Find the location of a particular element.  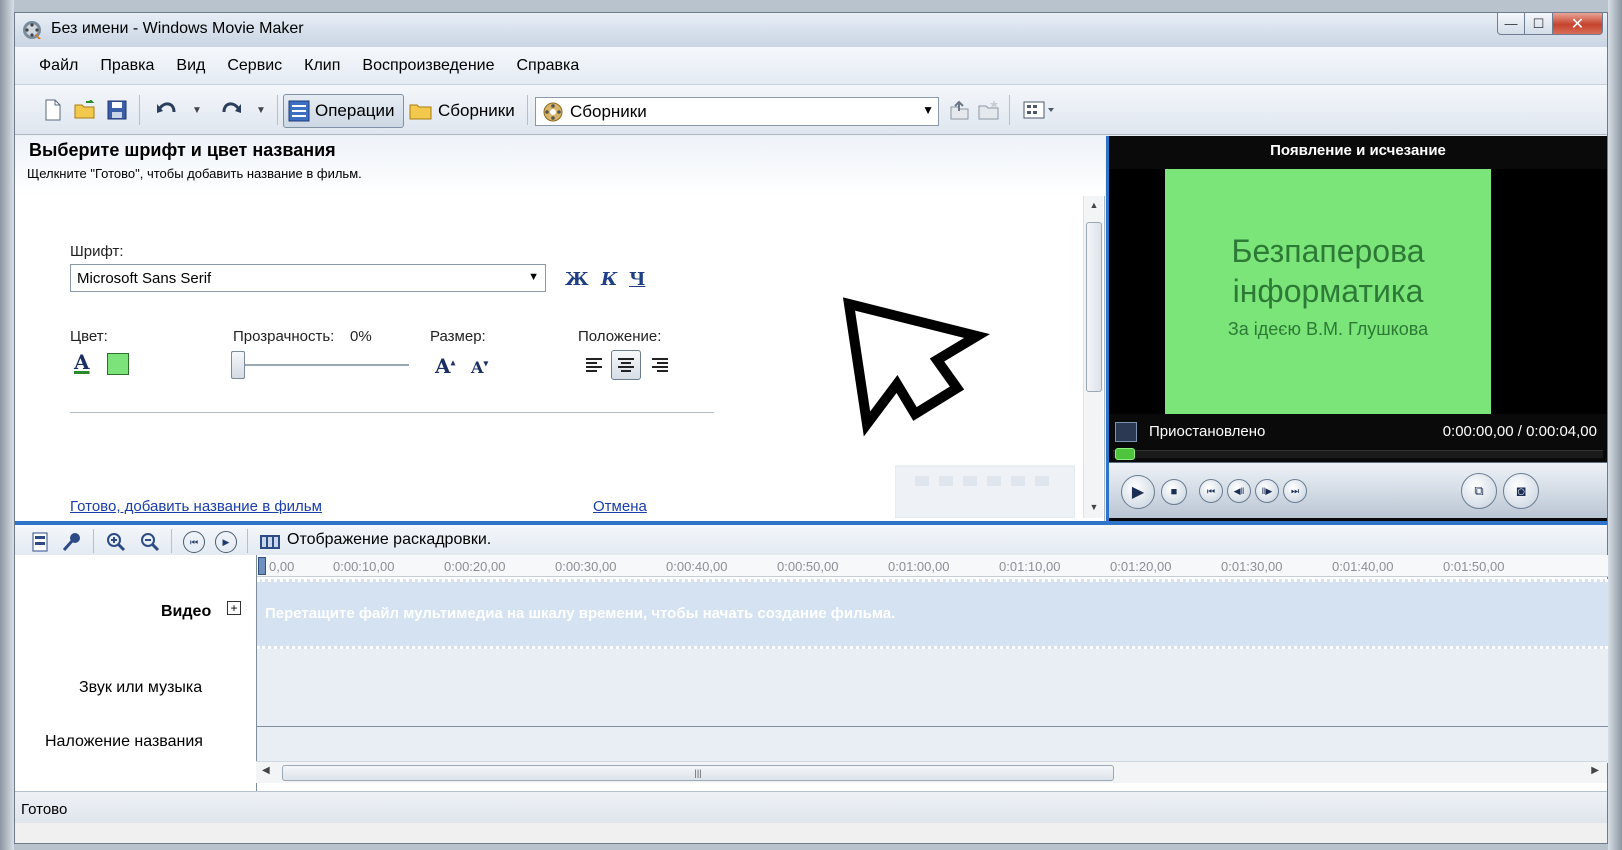

undo-icon is located at coordinates (167, 110).